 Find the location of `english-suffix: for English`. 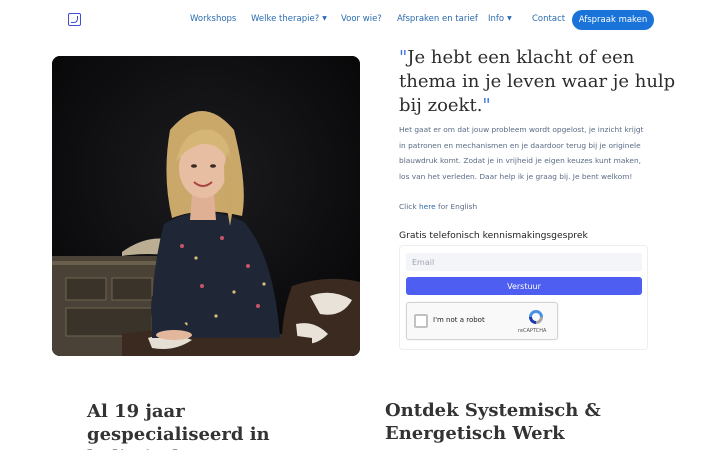

english-suffix: for English is located at coordinates (456, 206).